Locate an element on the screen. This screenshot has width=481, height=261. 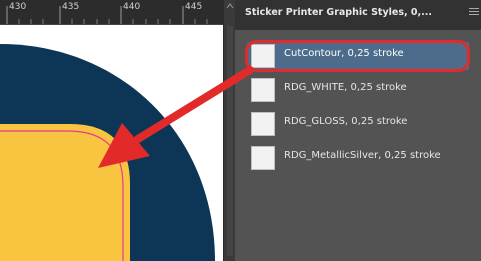
style-item-rdg-metallic-silver: RDG_MetallicSilver, 0,25 stroke is located at coordinates (358, 158).